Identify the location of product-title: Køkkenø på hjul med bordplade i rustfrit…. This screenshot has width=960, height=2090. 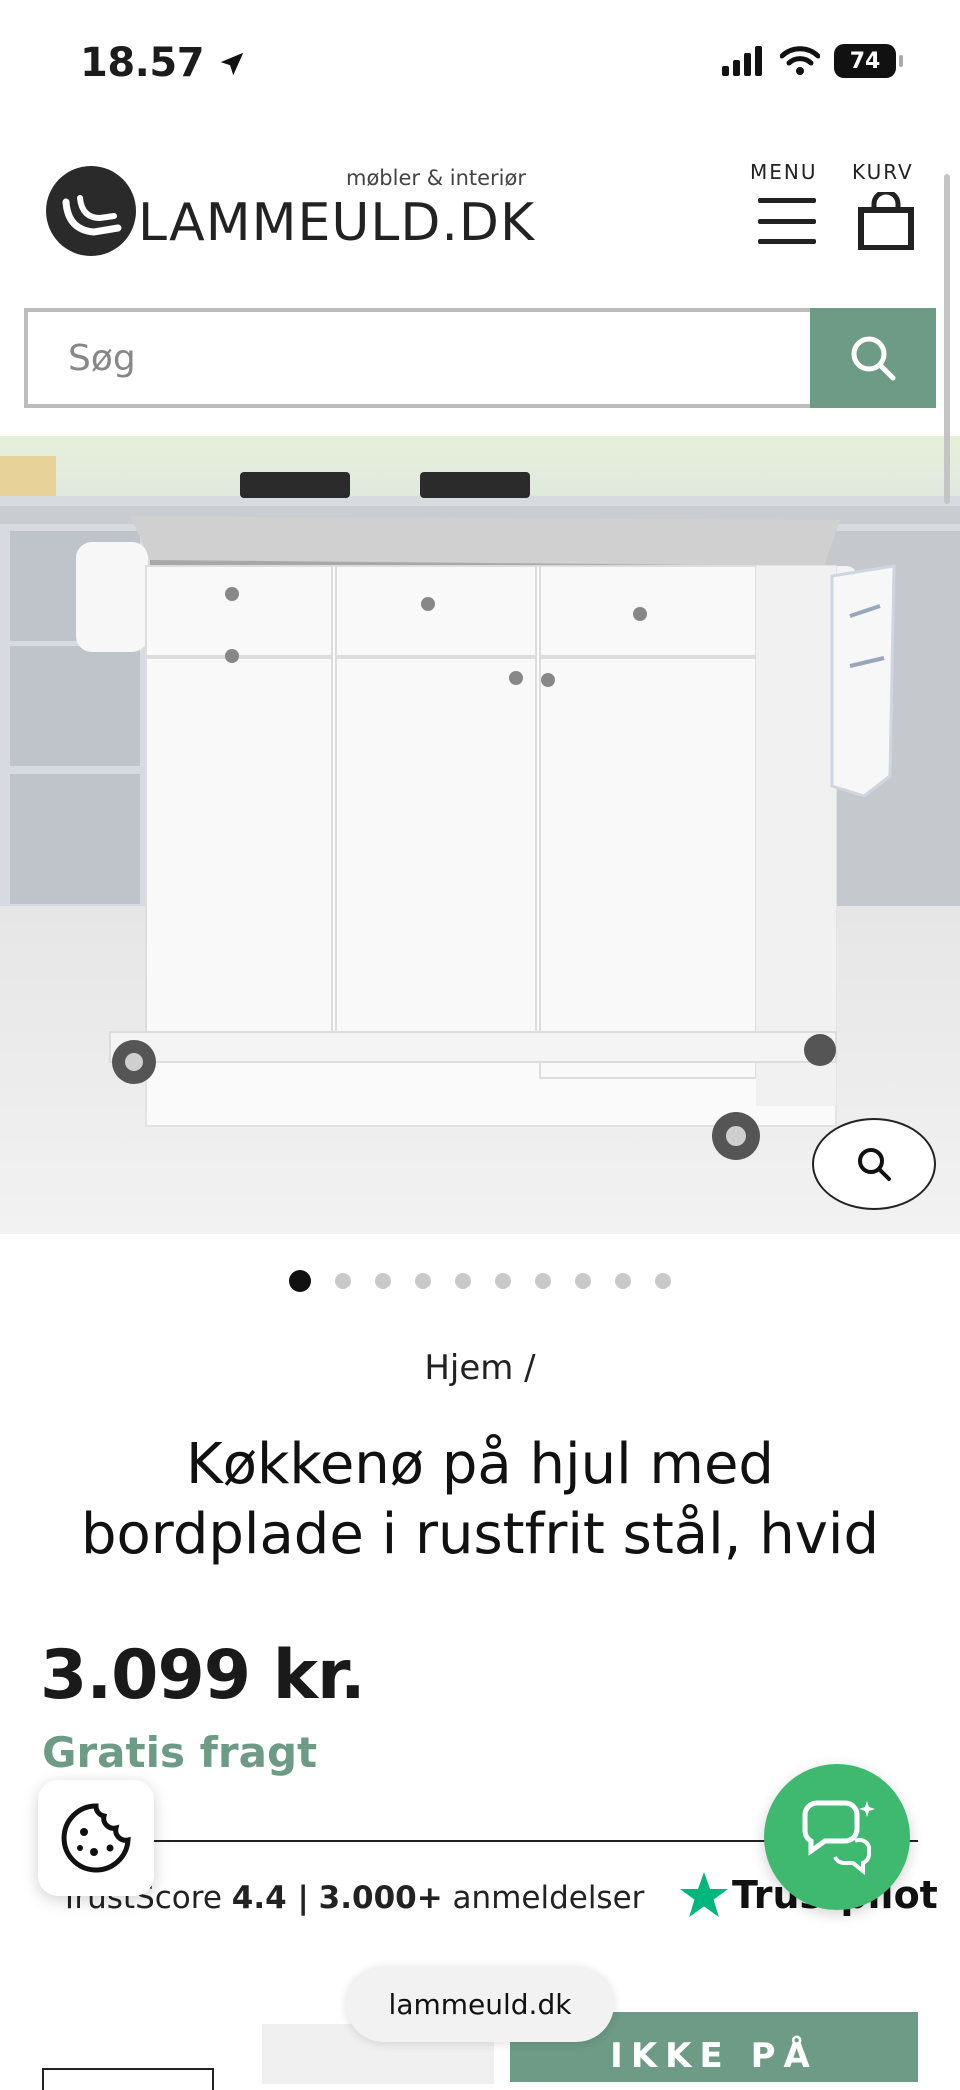
(480, 1499).